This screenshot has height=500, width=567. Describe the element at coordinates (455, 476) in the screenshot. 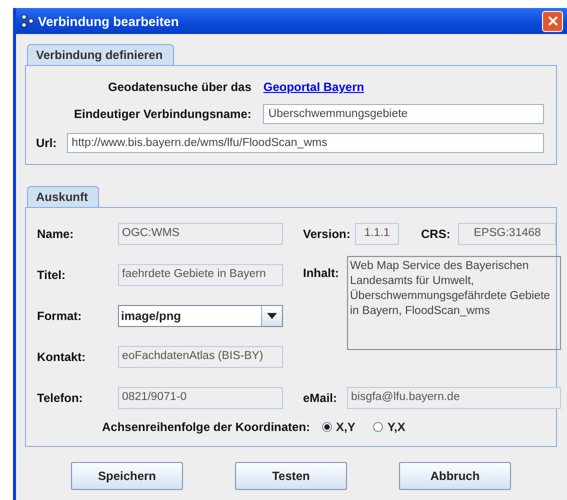

I see `dialog-button: Abbruch` at that location.